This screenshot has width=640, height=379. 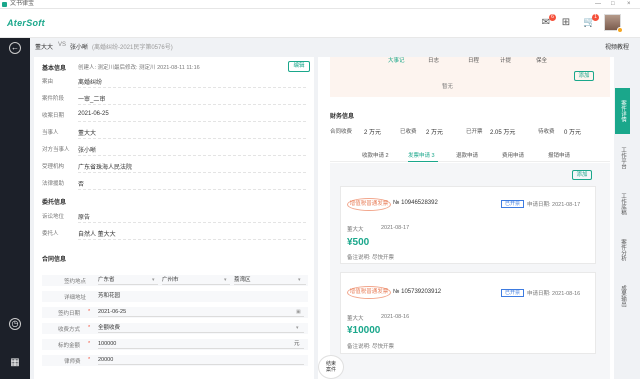 What do you see at coordinates (87, 134) in the screenshot?
I see `field-value: 董大大` at bounding box center [87, 134].